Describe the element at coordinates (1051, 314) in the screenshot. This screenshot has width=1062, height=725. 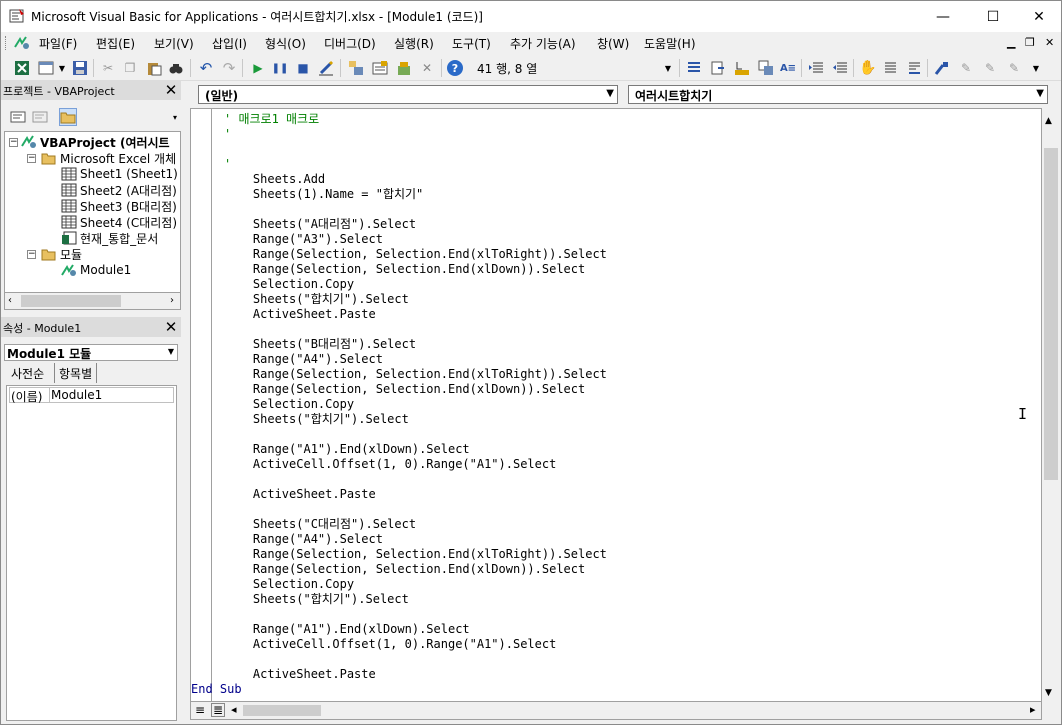
I see `vscroll-thumb` at that location.